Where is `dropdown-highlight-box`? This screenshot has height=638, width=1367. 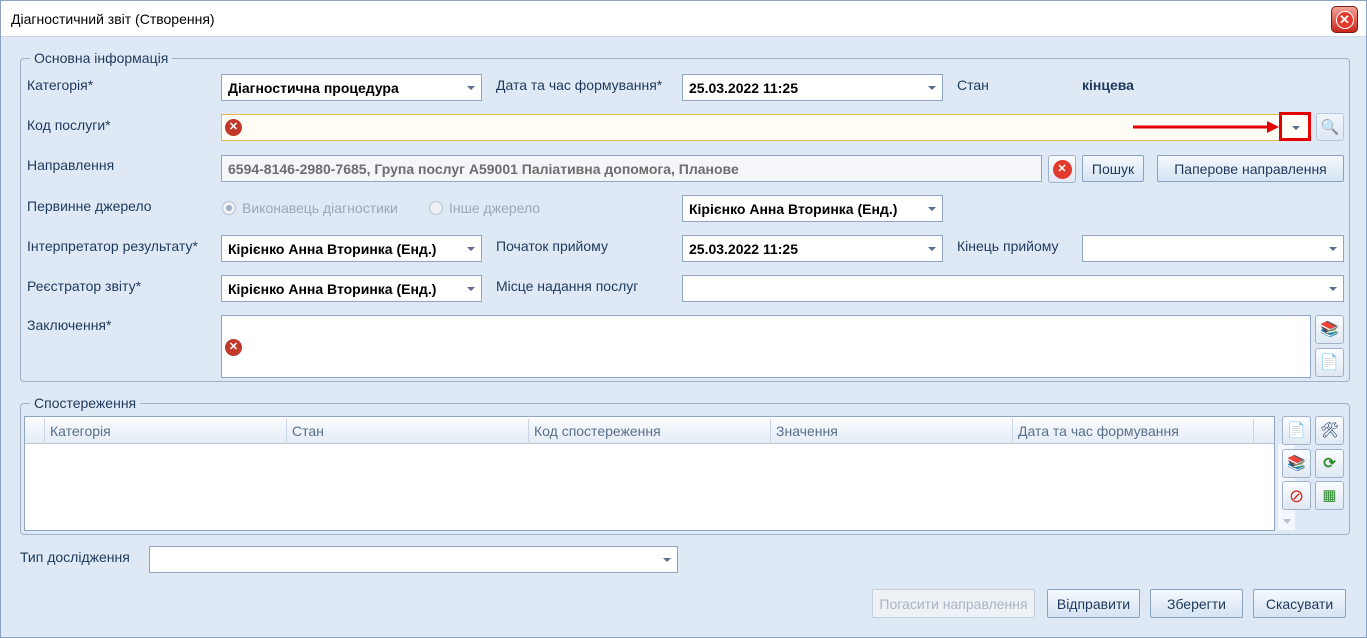
dropdown-highlight-box is located at coordinates (1295, 126).